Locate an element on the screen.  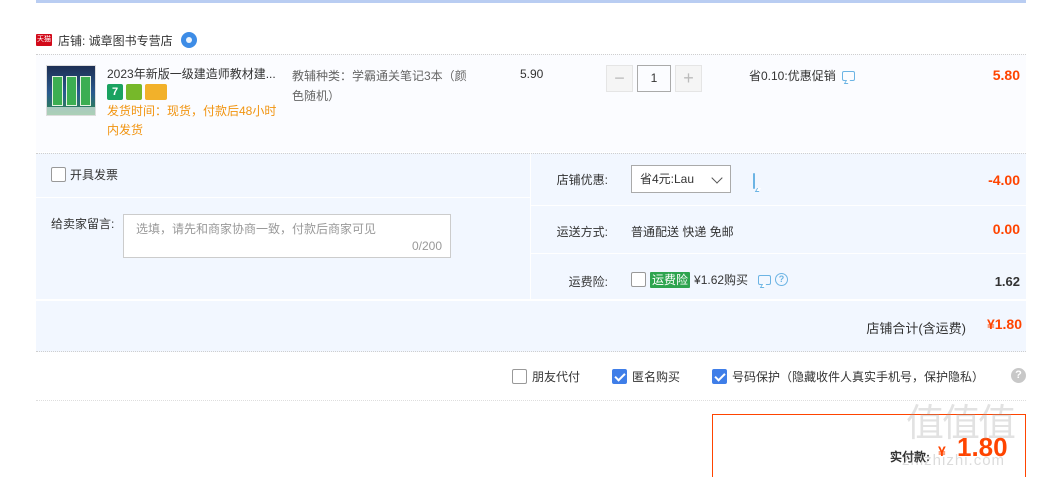
seven-day-return-icon: 7 is located at coordinates (115, 92).